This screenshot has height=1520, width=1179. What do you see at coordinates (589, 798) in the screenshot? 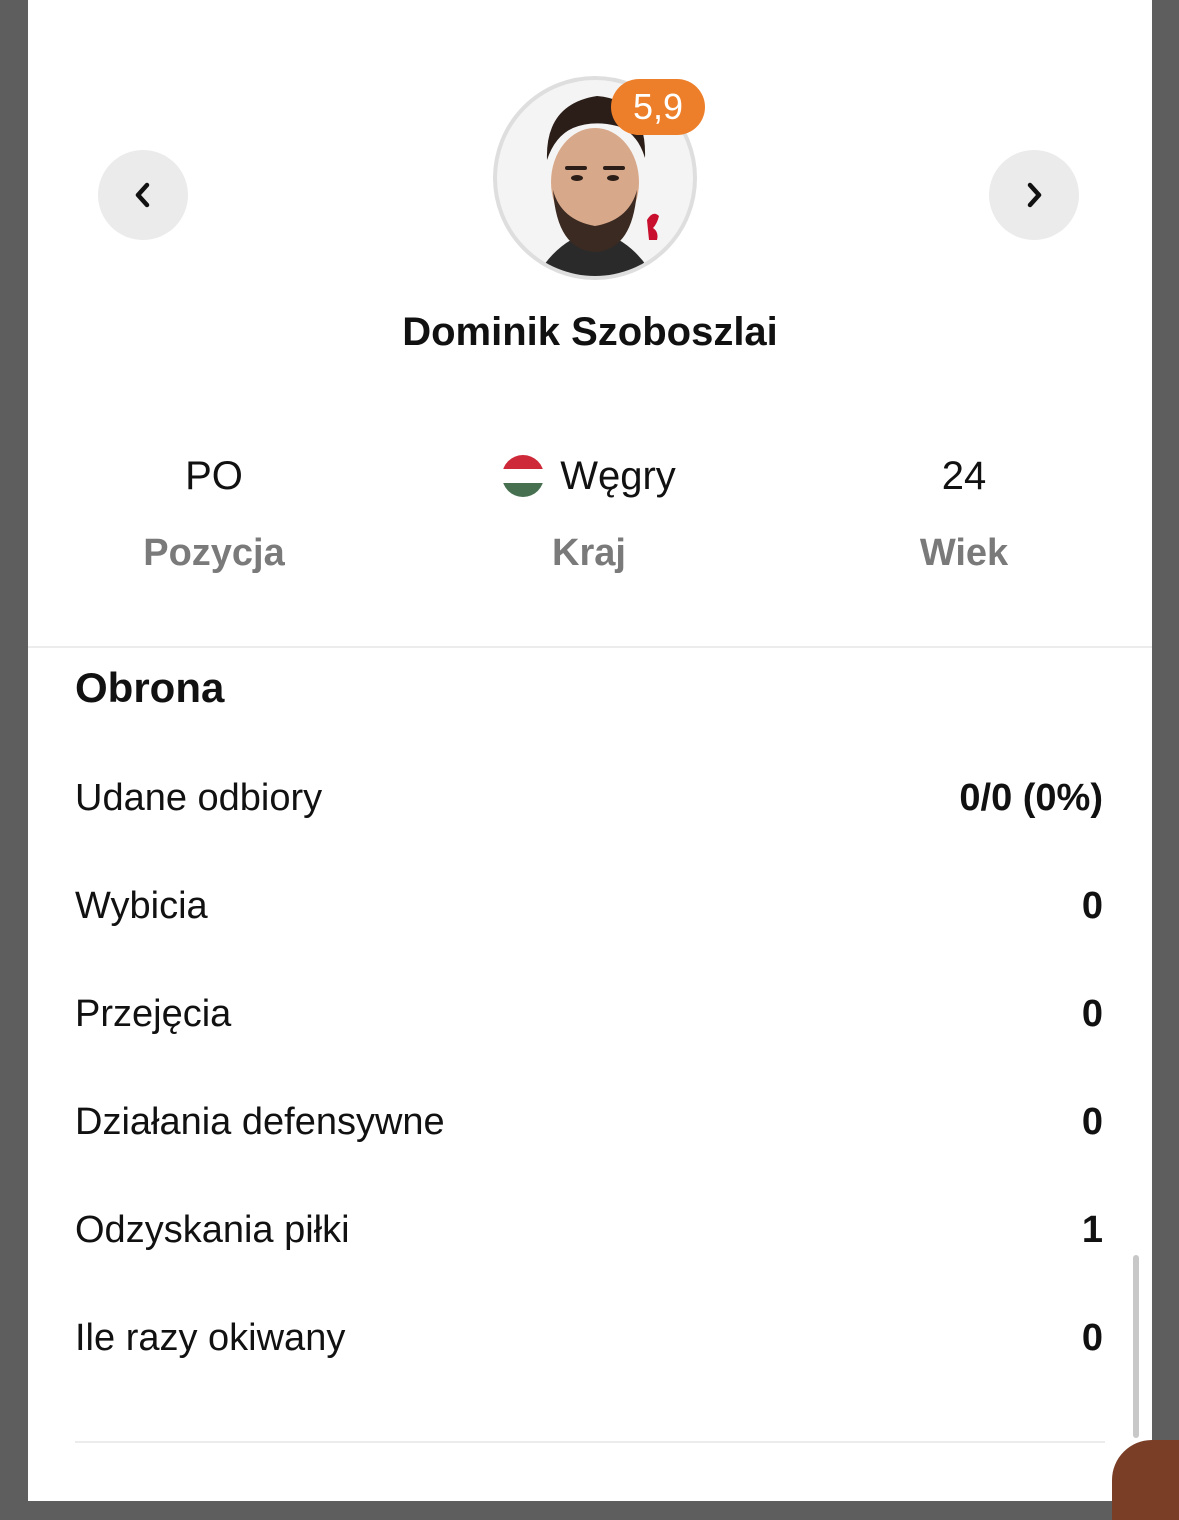
I see `stat-row: Udane odbiory 0/0 (0%)` at bounding box center [589, 798].